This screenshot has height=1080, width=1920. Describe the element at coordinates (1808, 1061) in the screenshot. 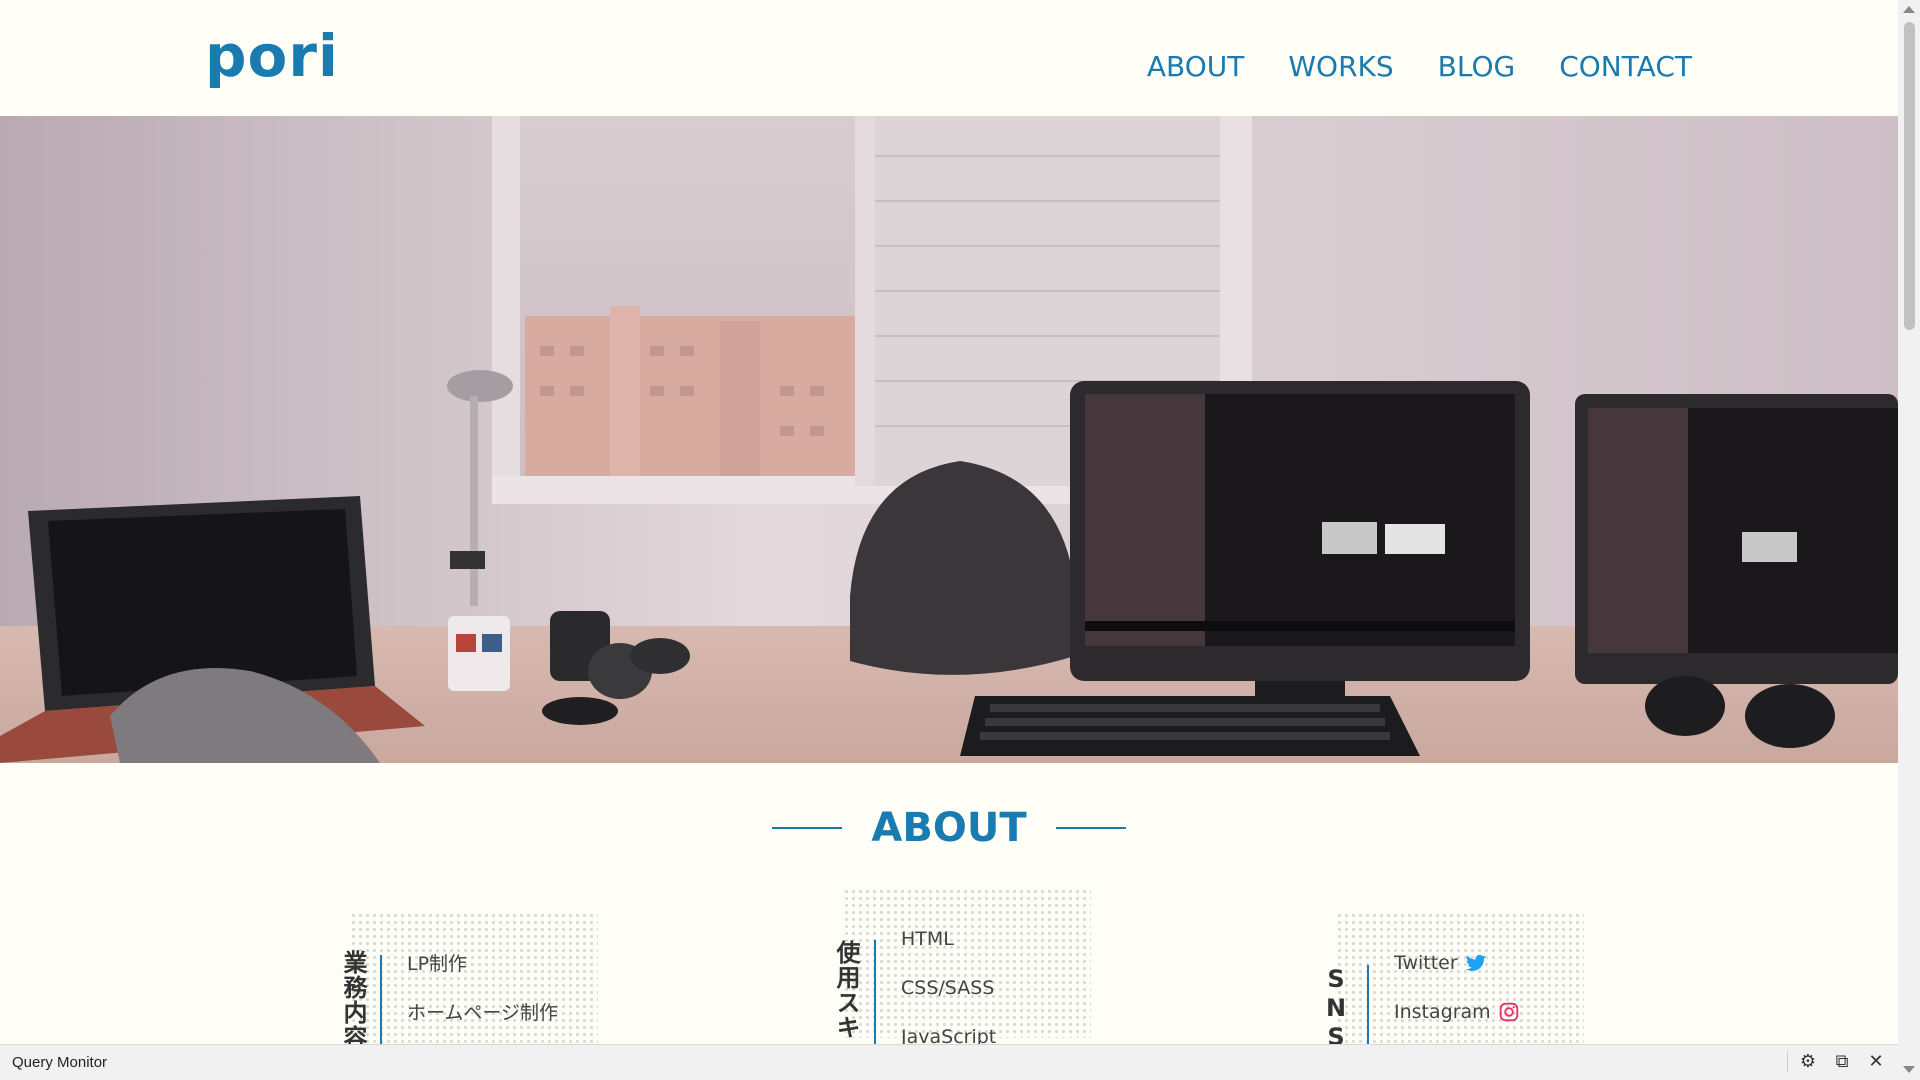

I see `gear-icon: ⚙` at that location.